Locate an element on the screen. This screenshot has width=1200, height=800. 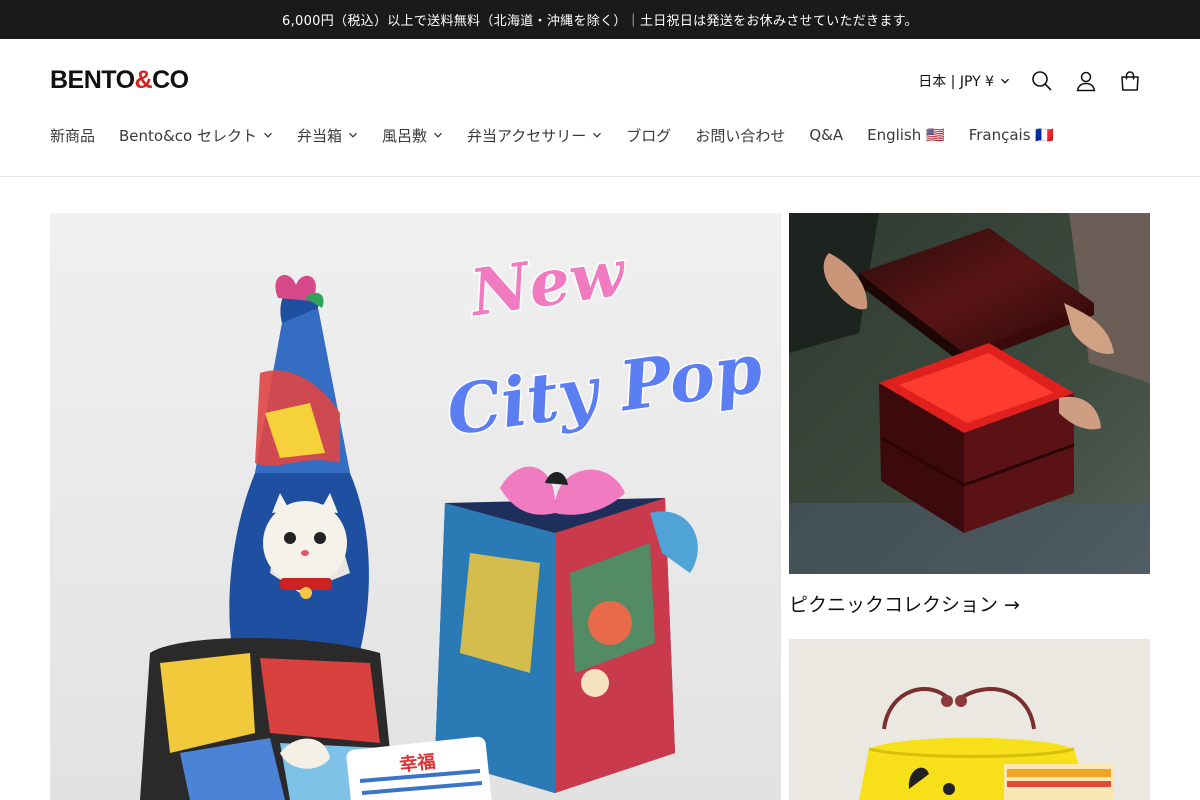
account-icon is located at coordinates (1086, 81).